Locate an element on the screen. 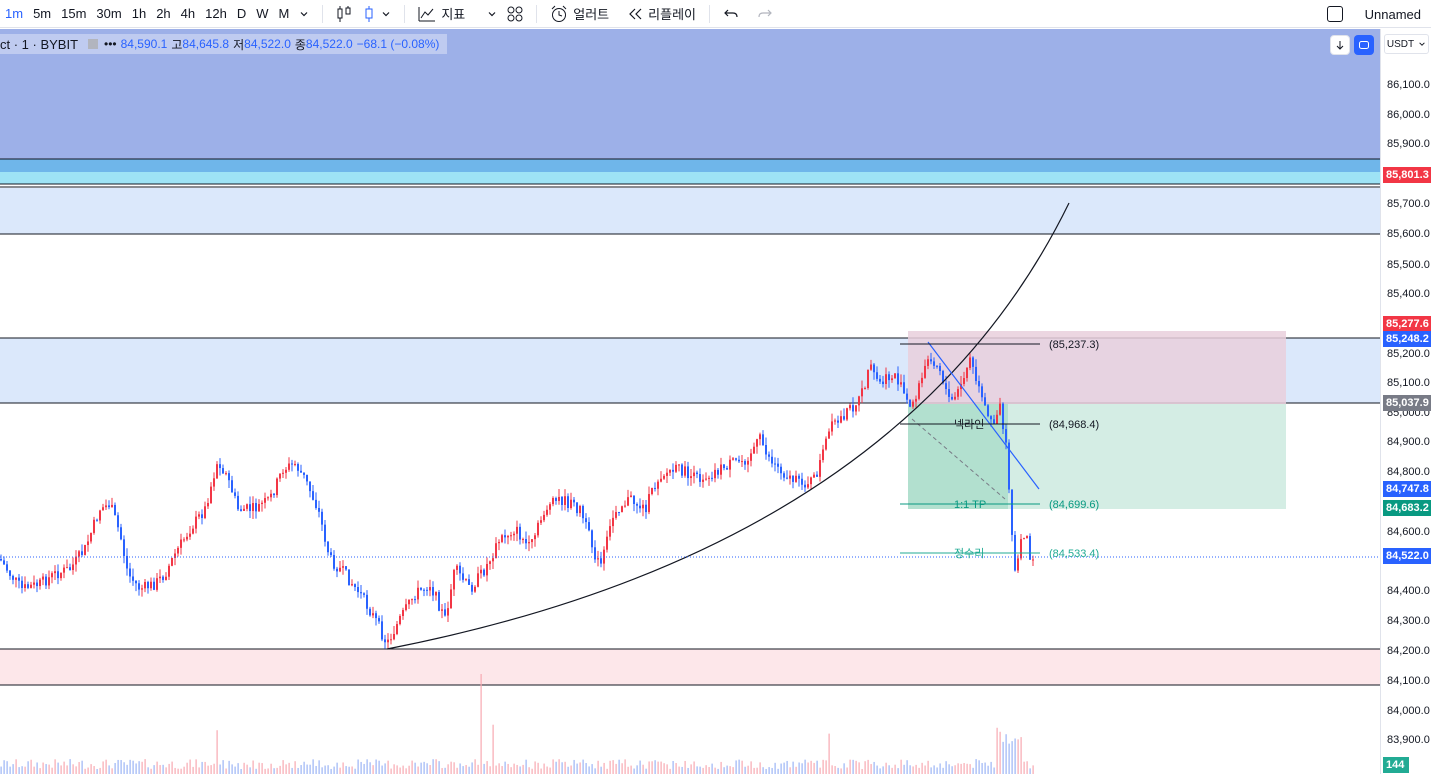 This screenshot has height=774, width=1431. more-icon: ••• is located at coordinates (110, 44).